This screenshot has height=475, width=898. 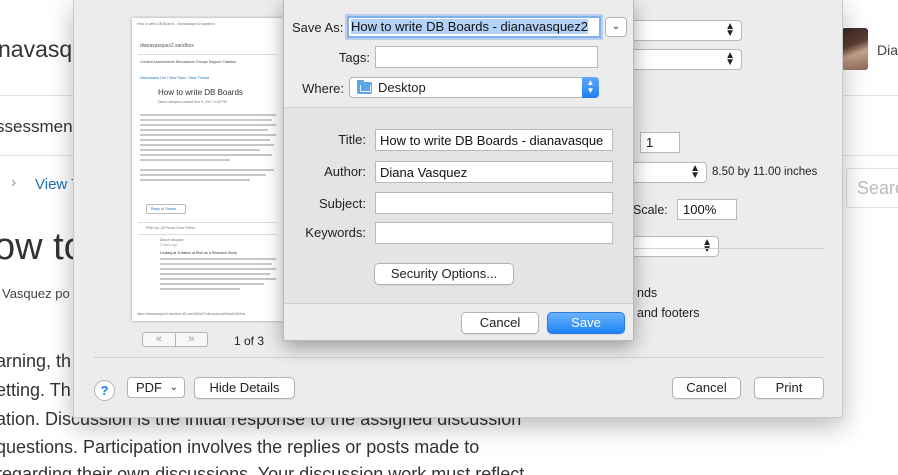 What do you see at coordinates (335, 232) in the screenshot?
I see `keywords-label: Keywords:` at bounding box center [335, 232].